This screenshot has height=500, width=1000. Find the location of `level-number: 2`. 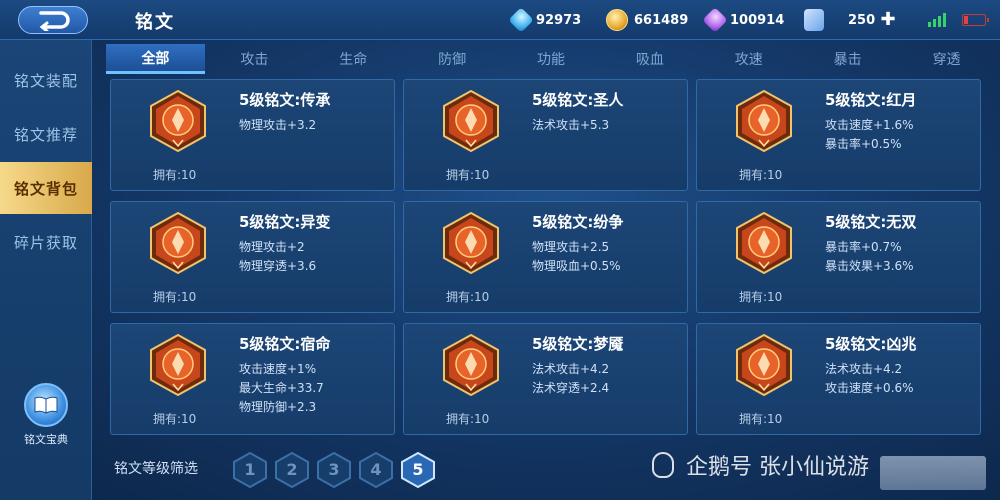

level-number: 2 is located at coordinates (292, 469).